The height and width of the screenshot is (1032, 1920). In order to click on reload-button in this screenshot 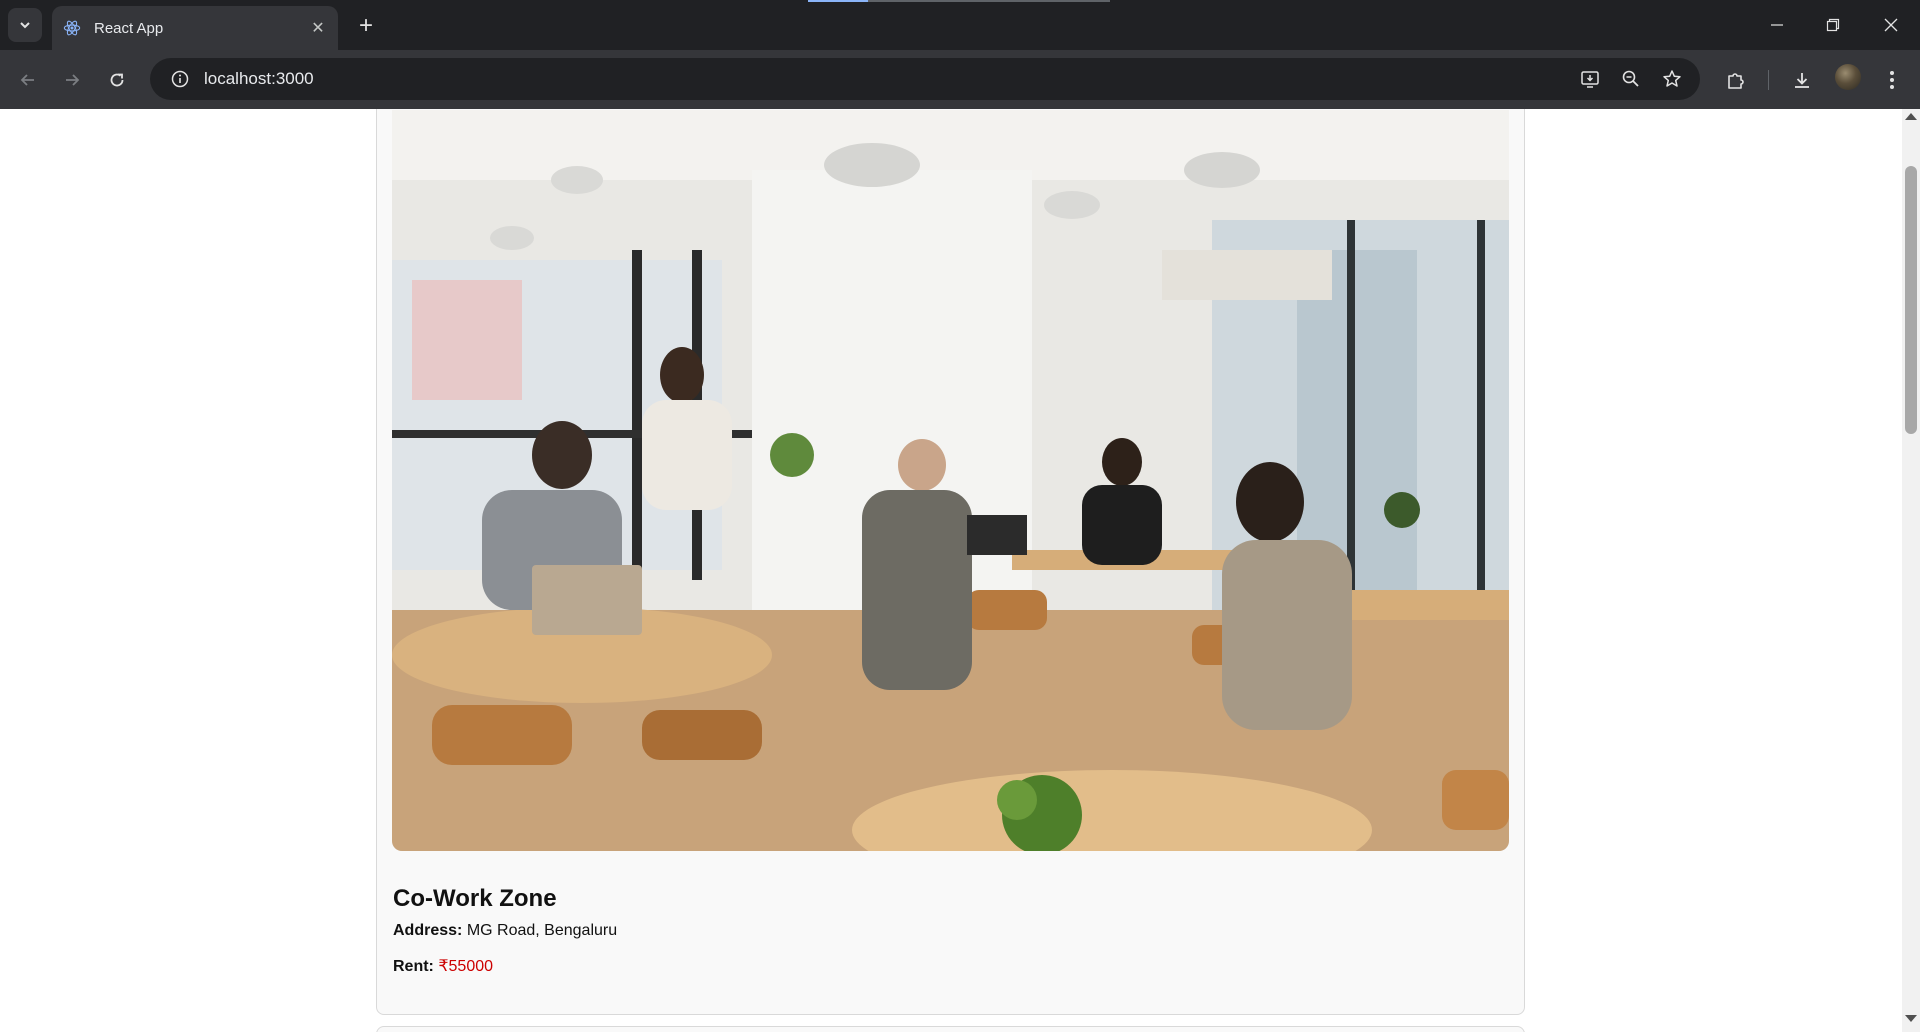, I will do `click(117, 80)`.